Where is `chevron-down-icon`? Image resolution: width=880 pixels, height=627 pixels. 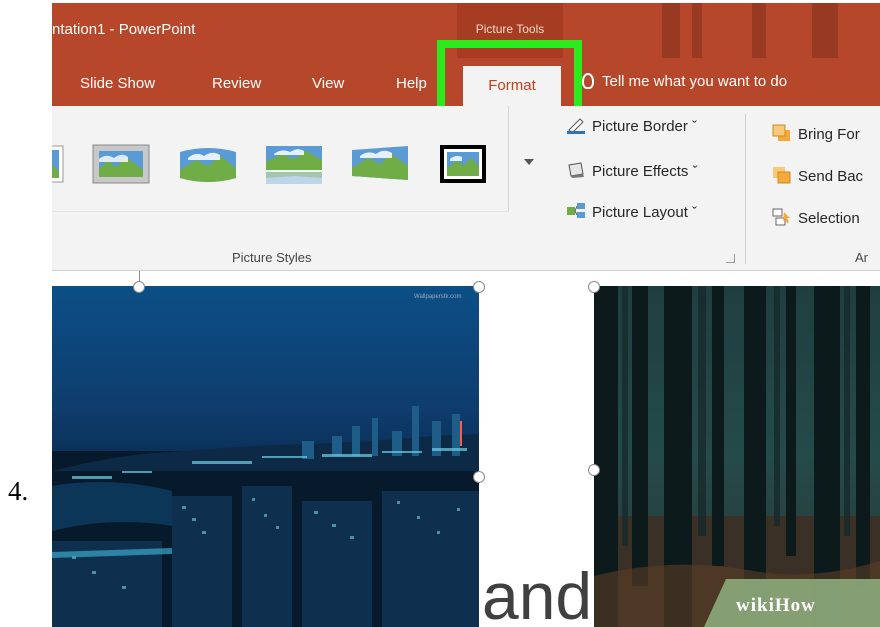 chevron-down-icon is located at coordinates (529, 162).